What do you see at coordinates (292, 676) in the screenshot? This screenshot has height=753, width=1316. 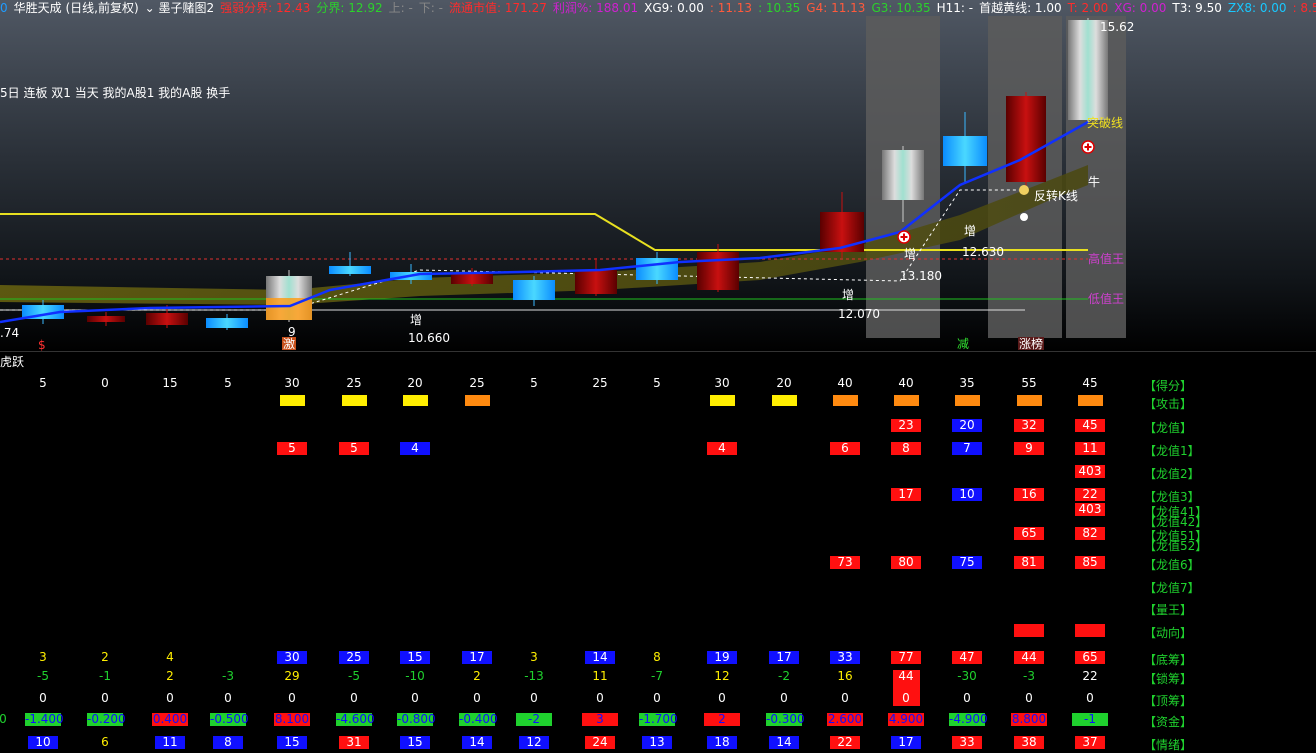 I see `lock-chip-cell-4: 29` at bounding box center [292, 676].